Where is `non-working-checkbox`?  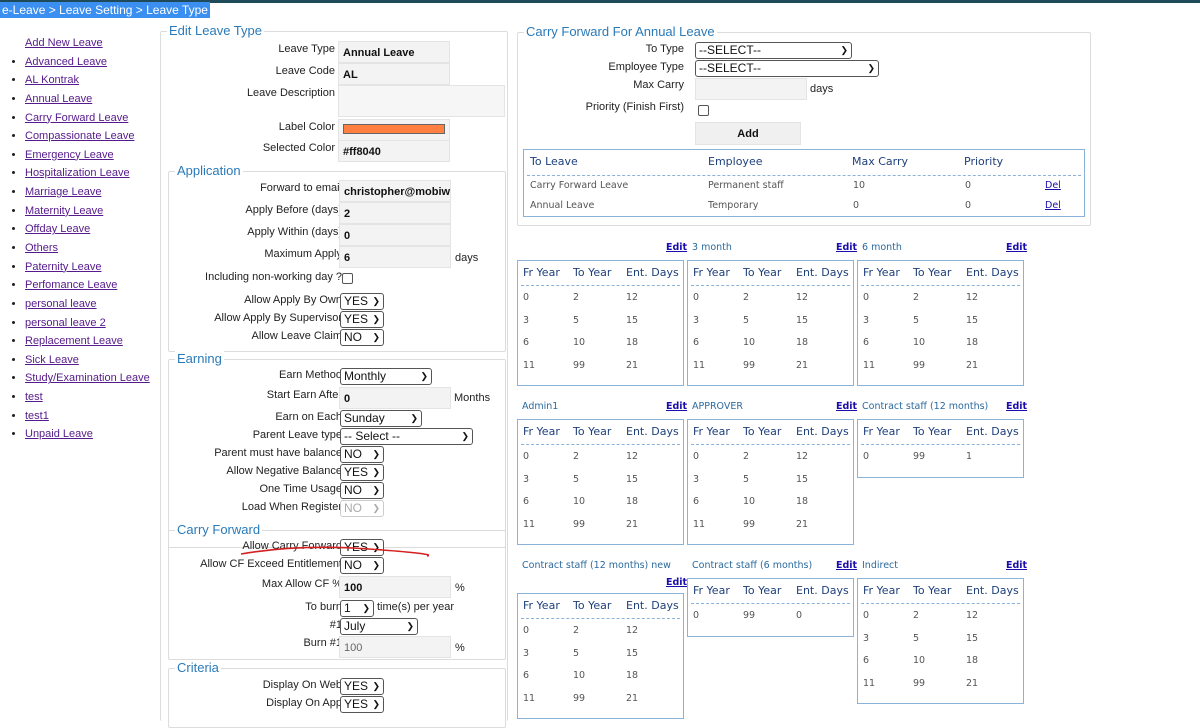
non-working-checkbox is located at coordinates (347, 278).